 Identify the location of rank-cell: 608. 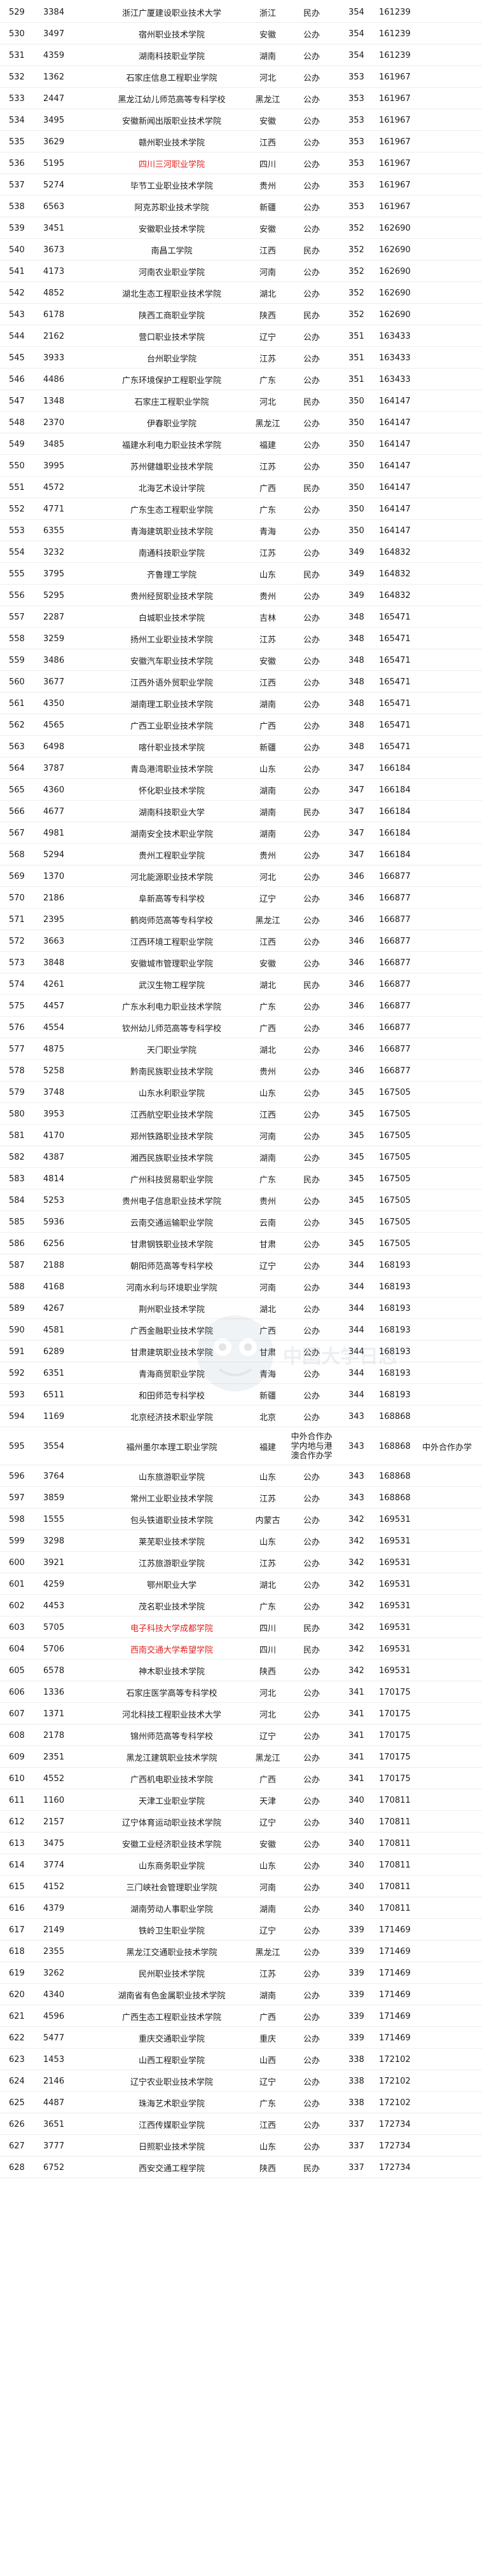
(17, 1735).